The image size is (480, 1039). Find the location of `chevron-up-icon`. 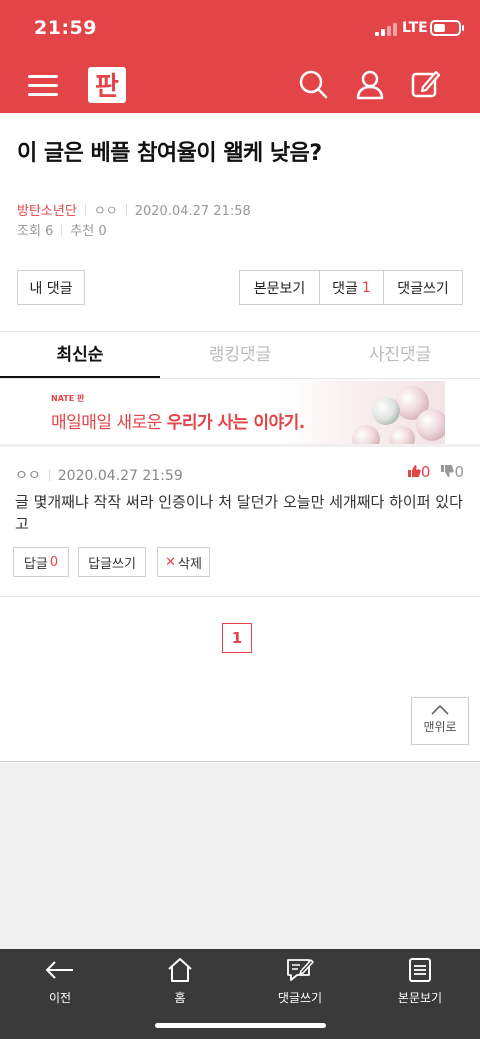

chevron-up-icon is located at coordinates (440, 709).